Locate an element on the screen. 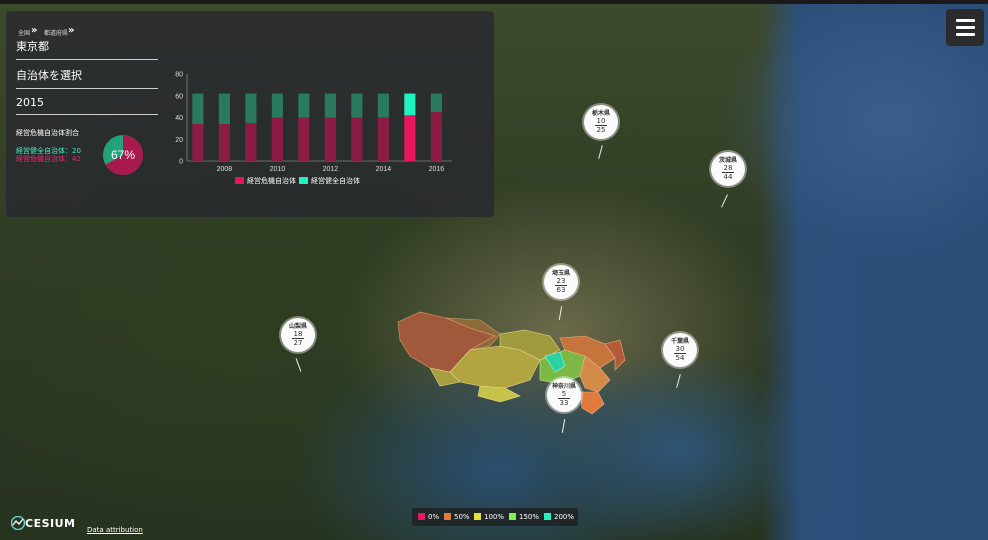  pin-chiba: 千葉県 30 54 is located at coordinates (680, 350).